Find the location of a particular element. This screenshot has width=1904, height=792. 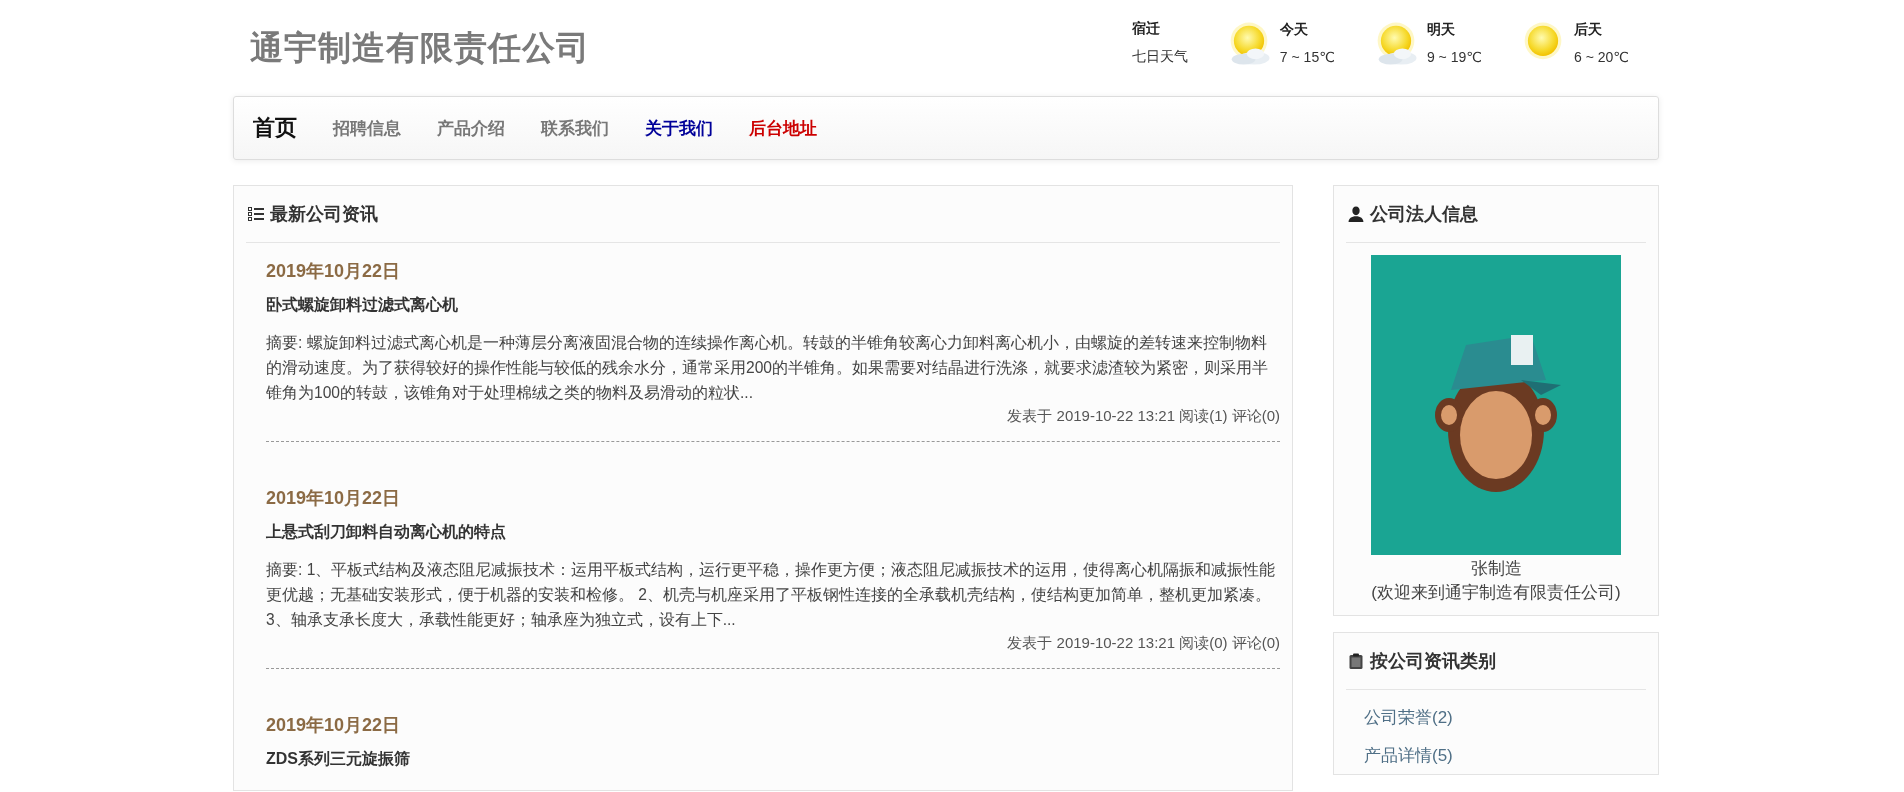

owner-name: 张制造 is located at coordinates (1496, 569).